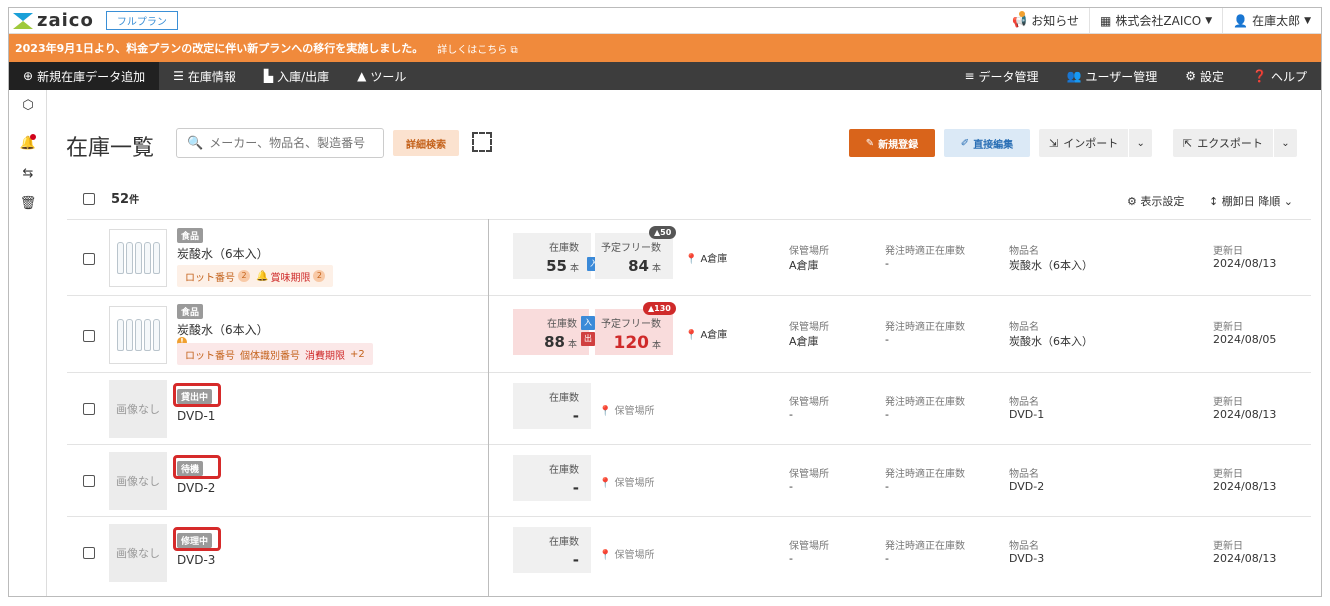  I want to click on edit-icon: ✐, so click(965, 143).